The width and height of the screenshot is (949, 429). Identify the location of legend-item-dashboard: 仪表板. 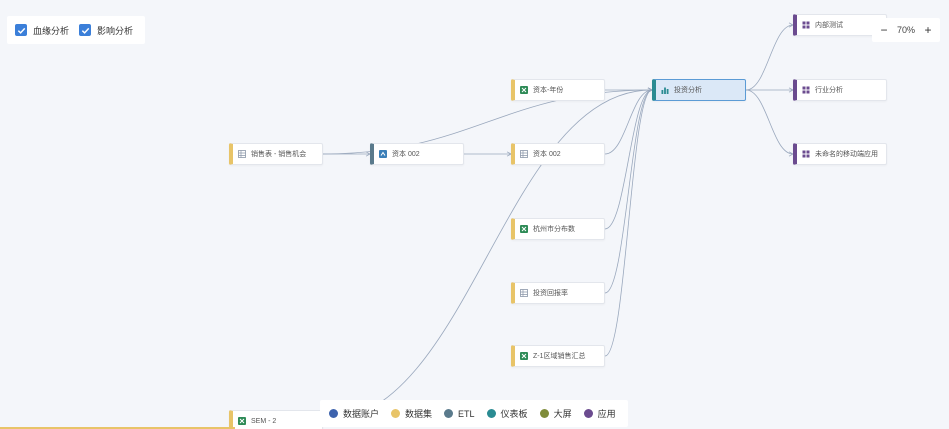
(507, 413).